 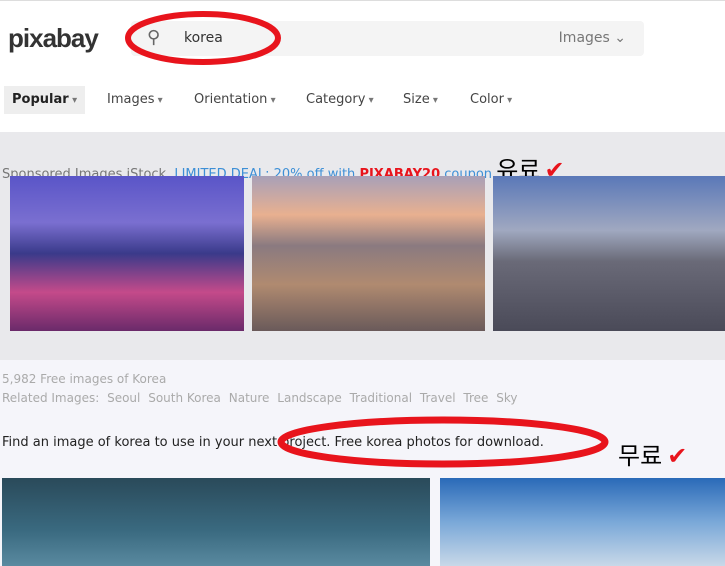 What do you see at coordinates (153, 37) in the screenshot?
I see `search-icon: ⚲` at bounding box center [153, 37].